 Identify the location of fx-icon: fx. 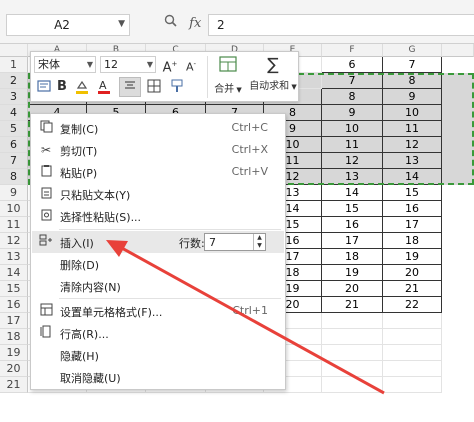
(195, 23).